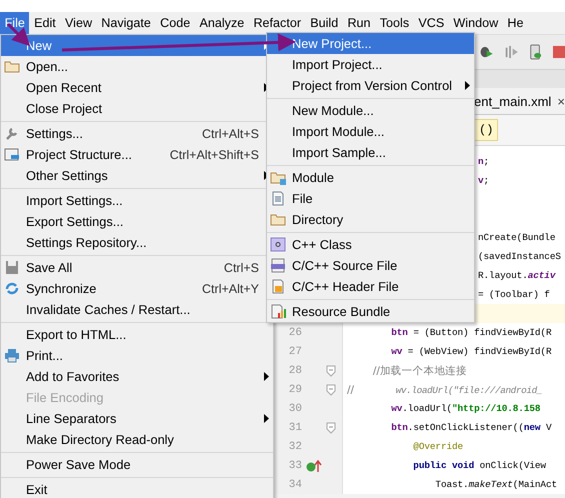  Describe the element at coordinates (295, 352) in the screenshot. I see `line-number: 27` at that location.